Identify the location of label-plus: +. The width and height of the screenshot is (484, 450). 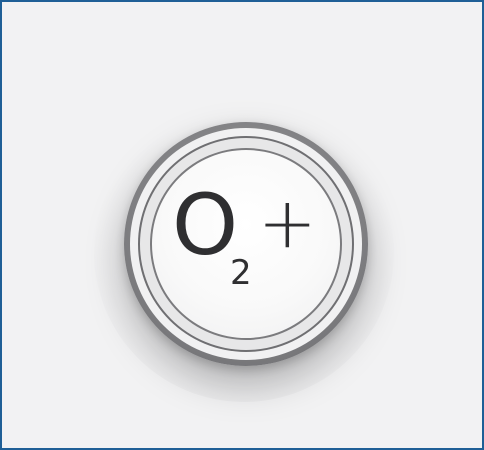
(287, 223).